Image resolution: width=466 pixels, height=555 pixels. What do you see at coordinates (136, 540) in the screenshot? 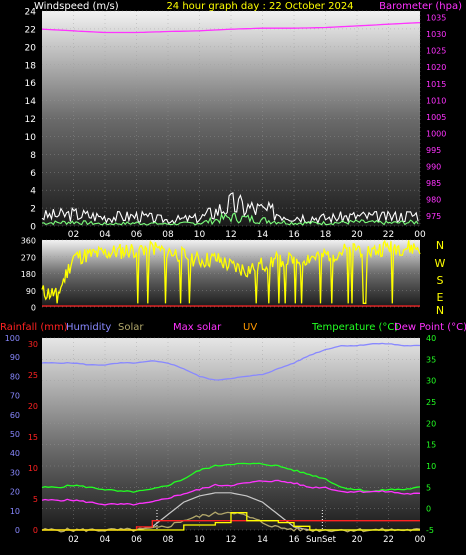
I see `temp-x-tick: 06` at bounding box center [136, 540].